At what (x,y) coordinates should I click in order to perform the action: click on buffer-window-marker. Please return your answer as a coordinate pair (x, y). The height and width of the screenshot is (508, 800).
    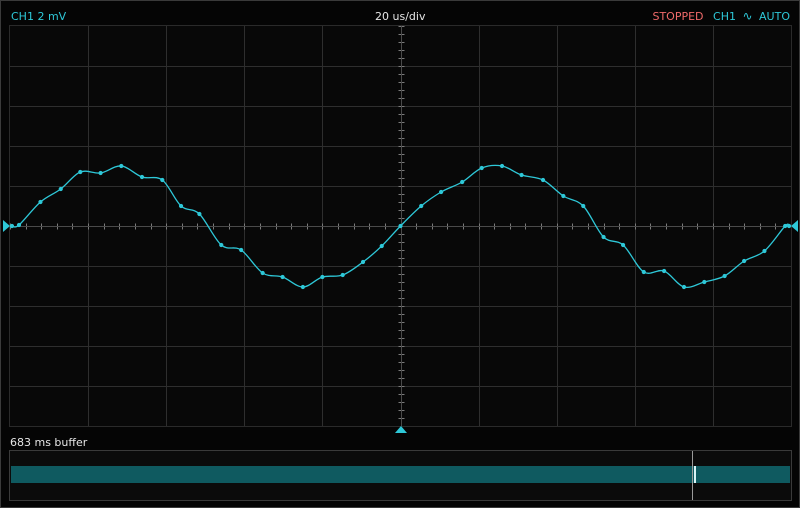
    Looking at the image, I should click on (692, 475).